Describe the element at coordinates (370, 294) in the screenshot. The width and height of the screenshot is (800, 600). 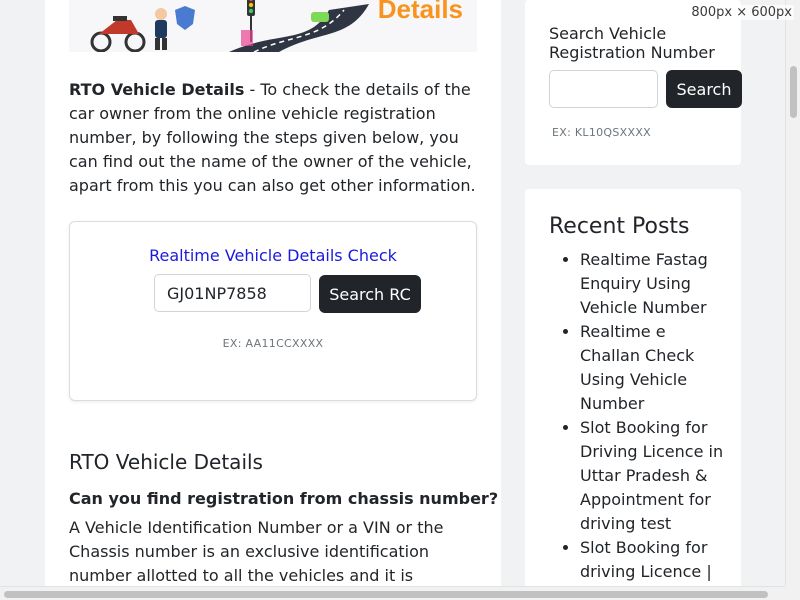
I see `search-rc-button: Search RC` at that location.